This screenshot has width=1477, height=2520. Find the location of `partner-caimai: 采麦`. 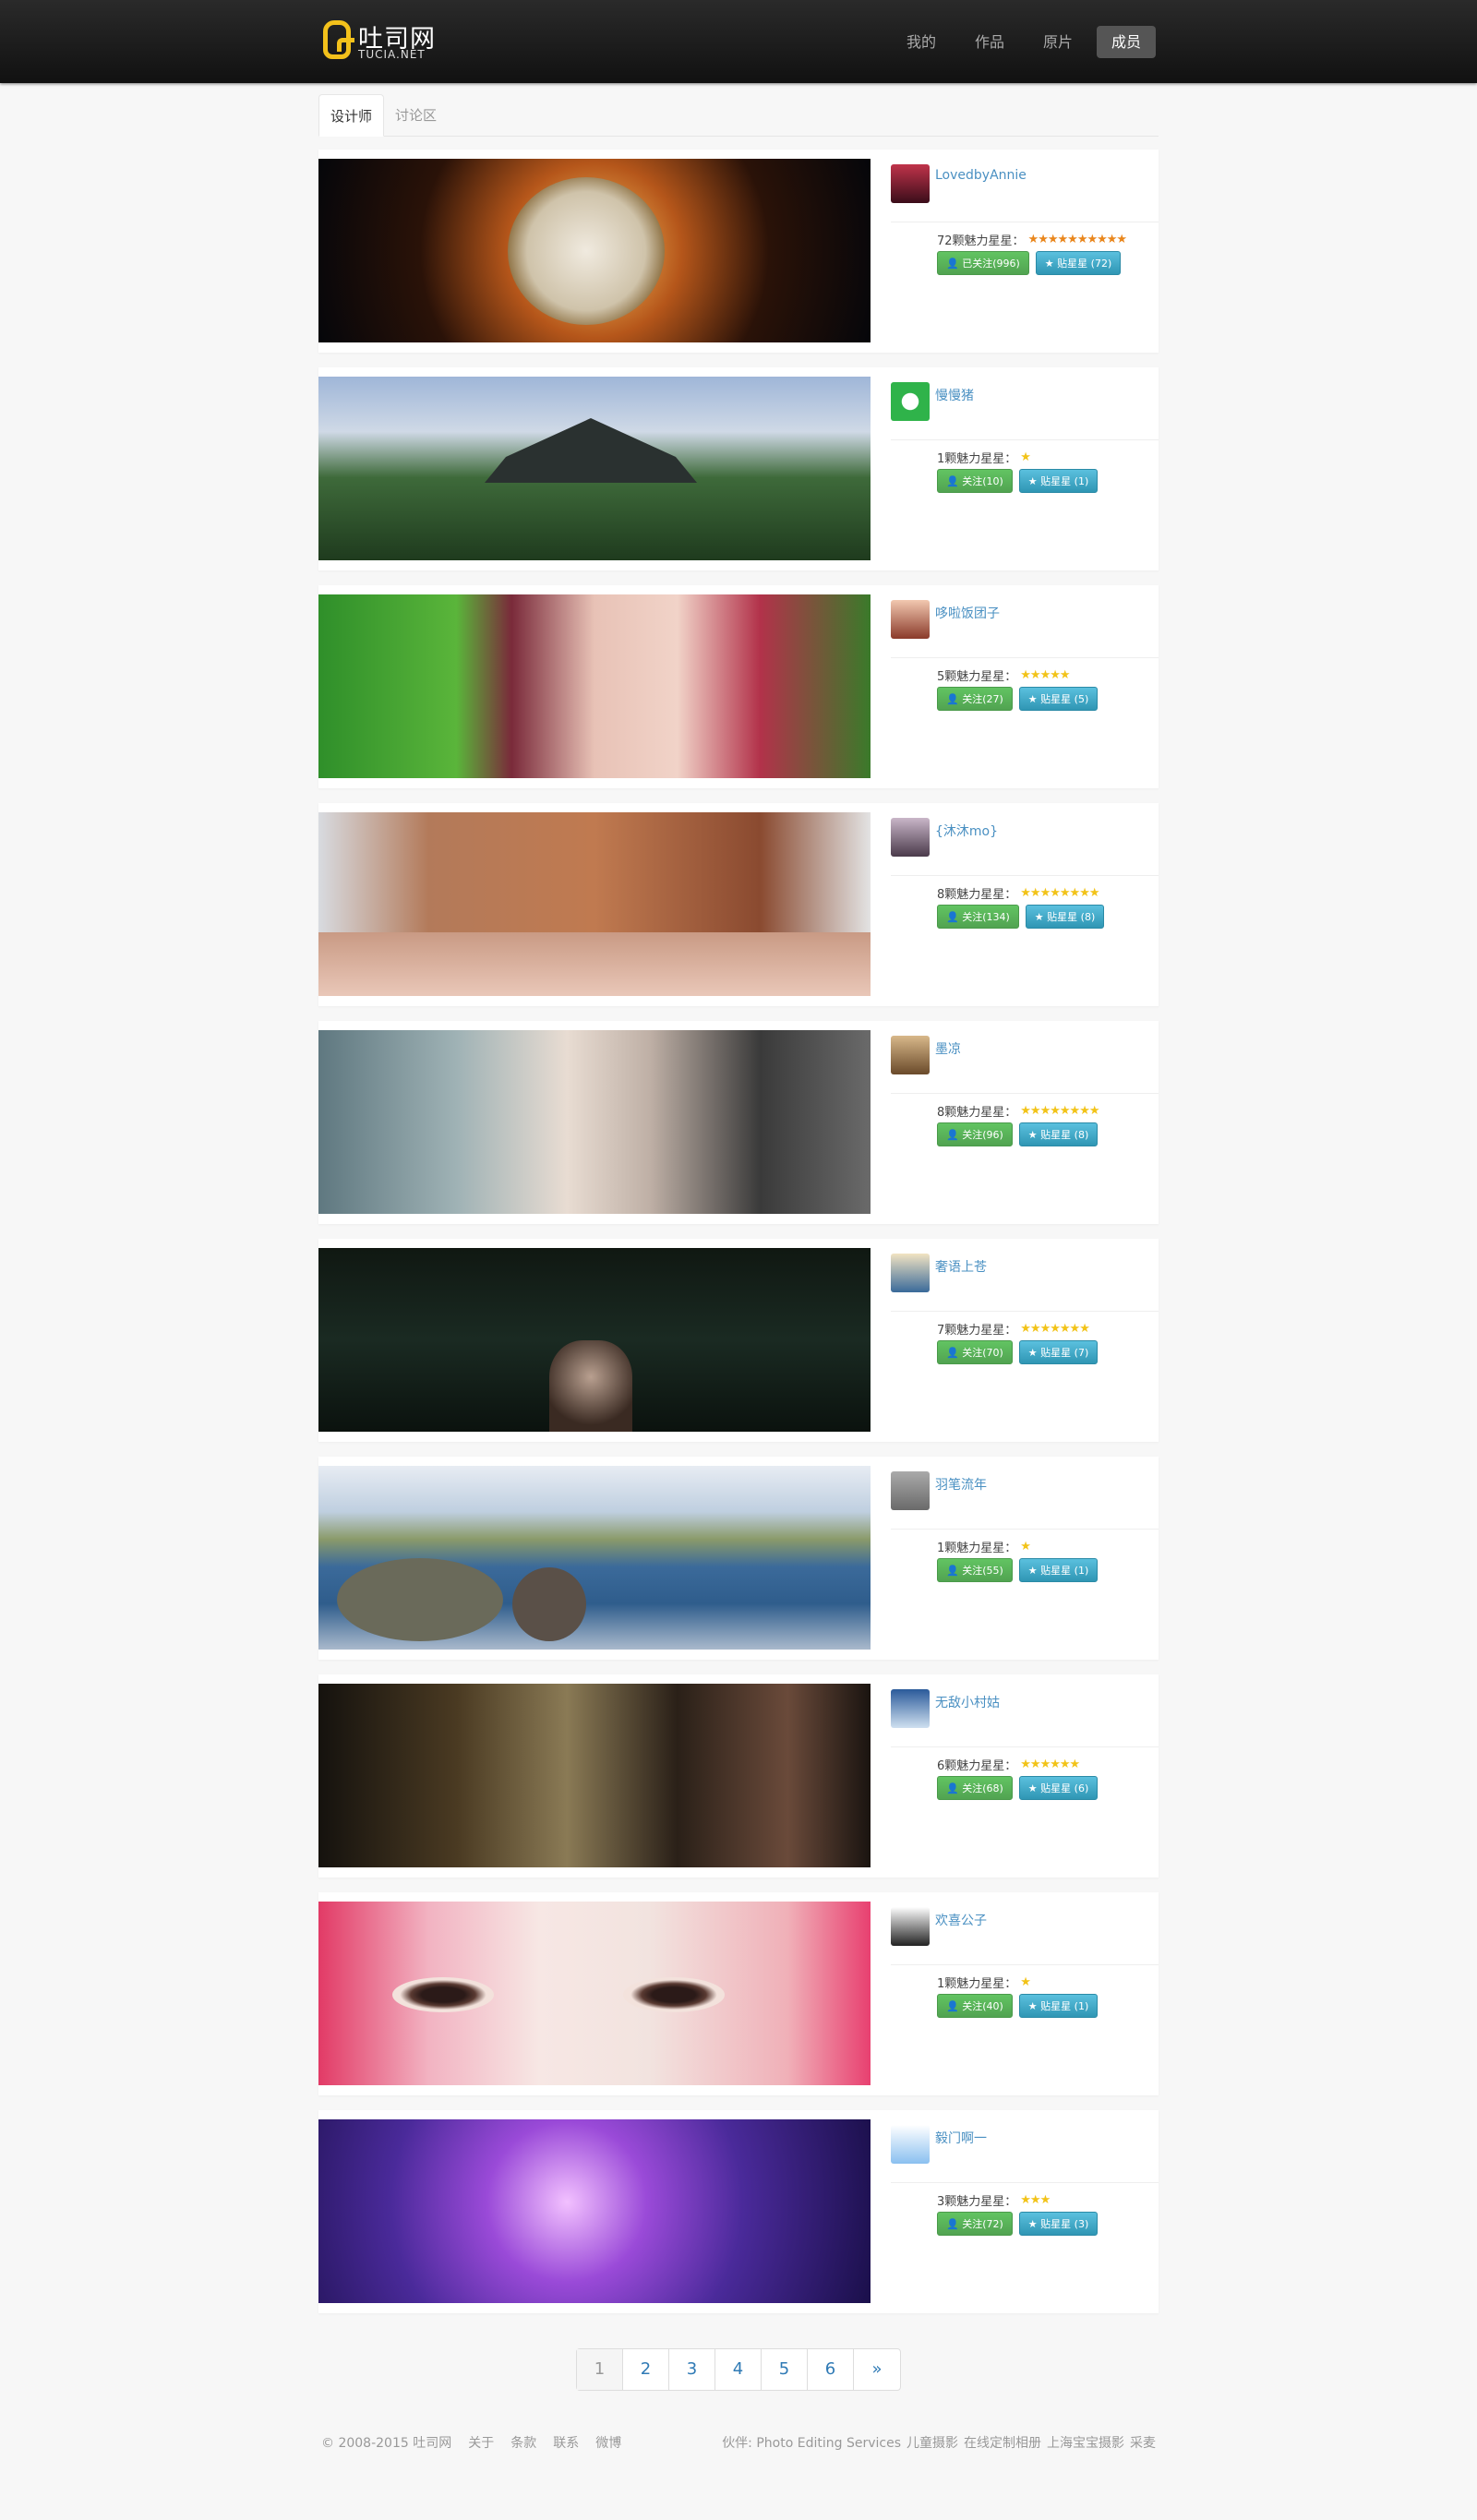

partner-caimai: 采麦 is located at coordinates (1143, 2442).